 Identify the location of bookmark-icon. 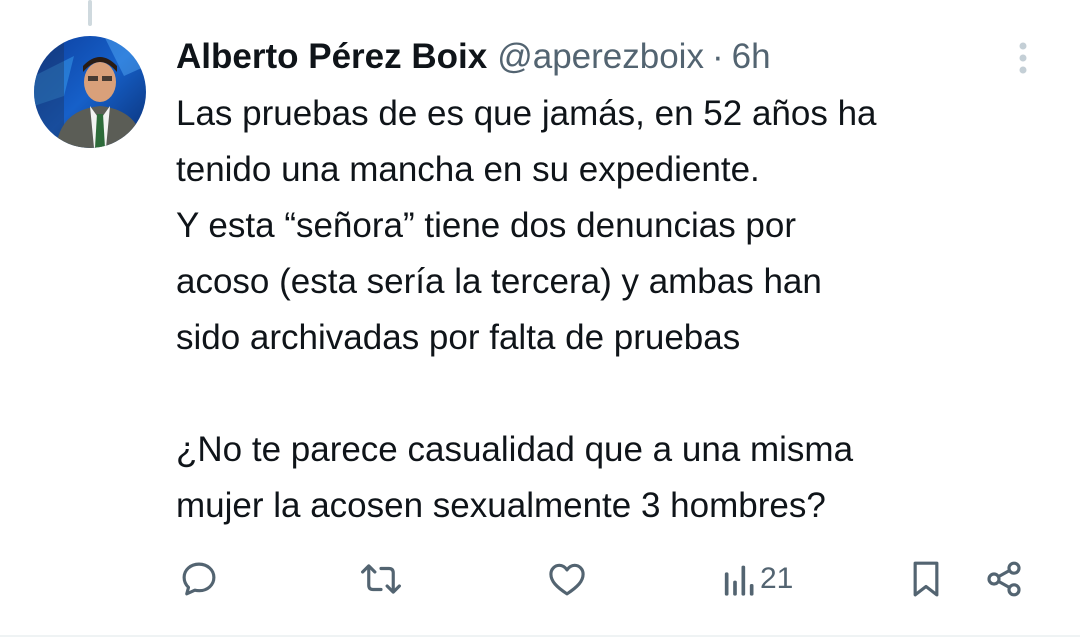
(926, 579).